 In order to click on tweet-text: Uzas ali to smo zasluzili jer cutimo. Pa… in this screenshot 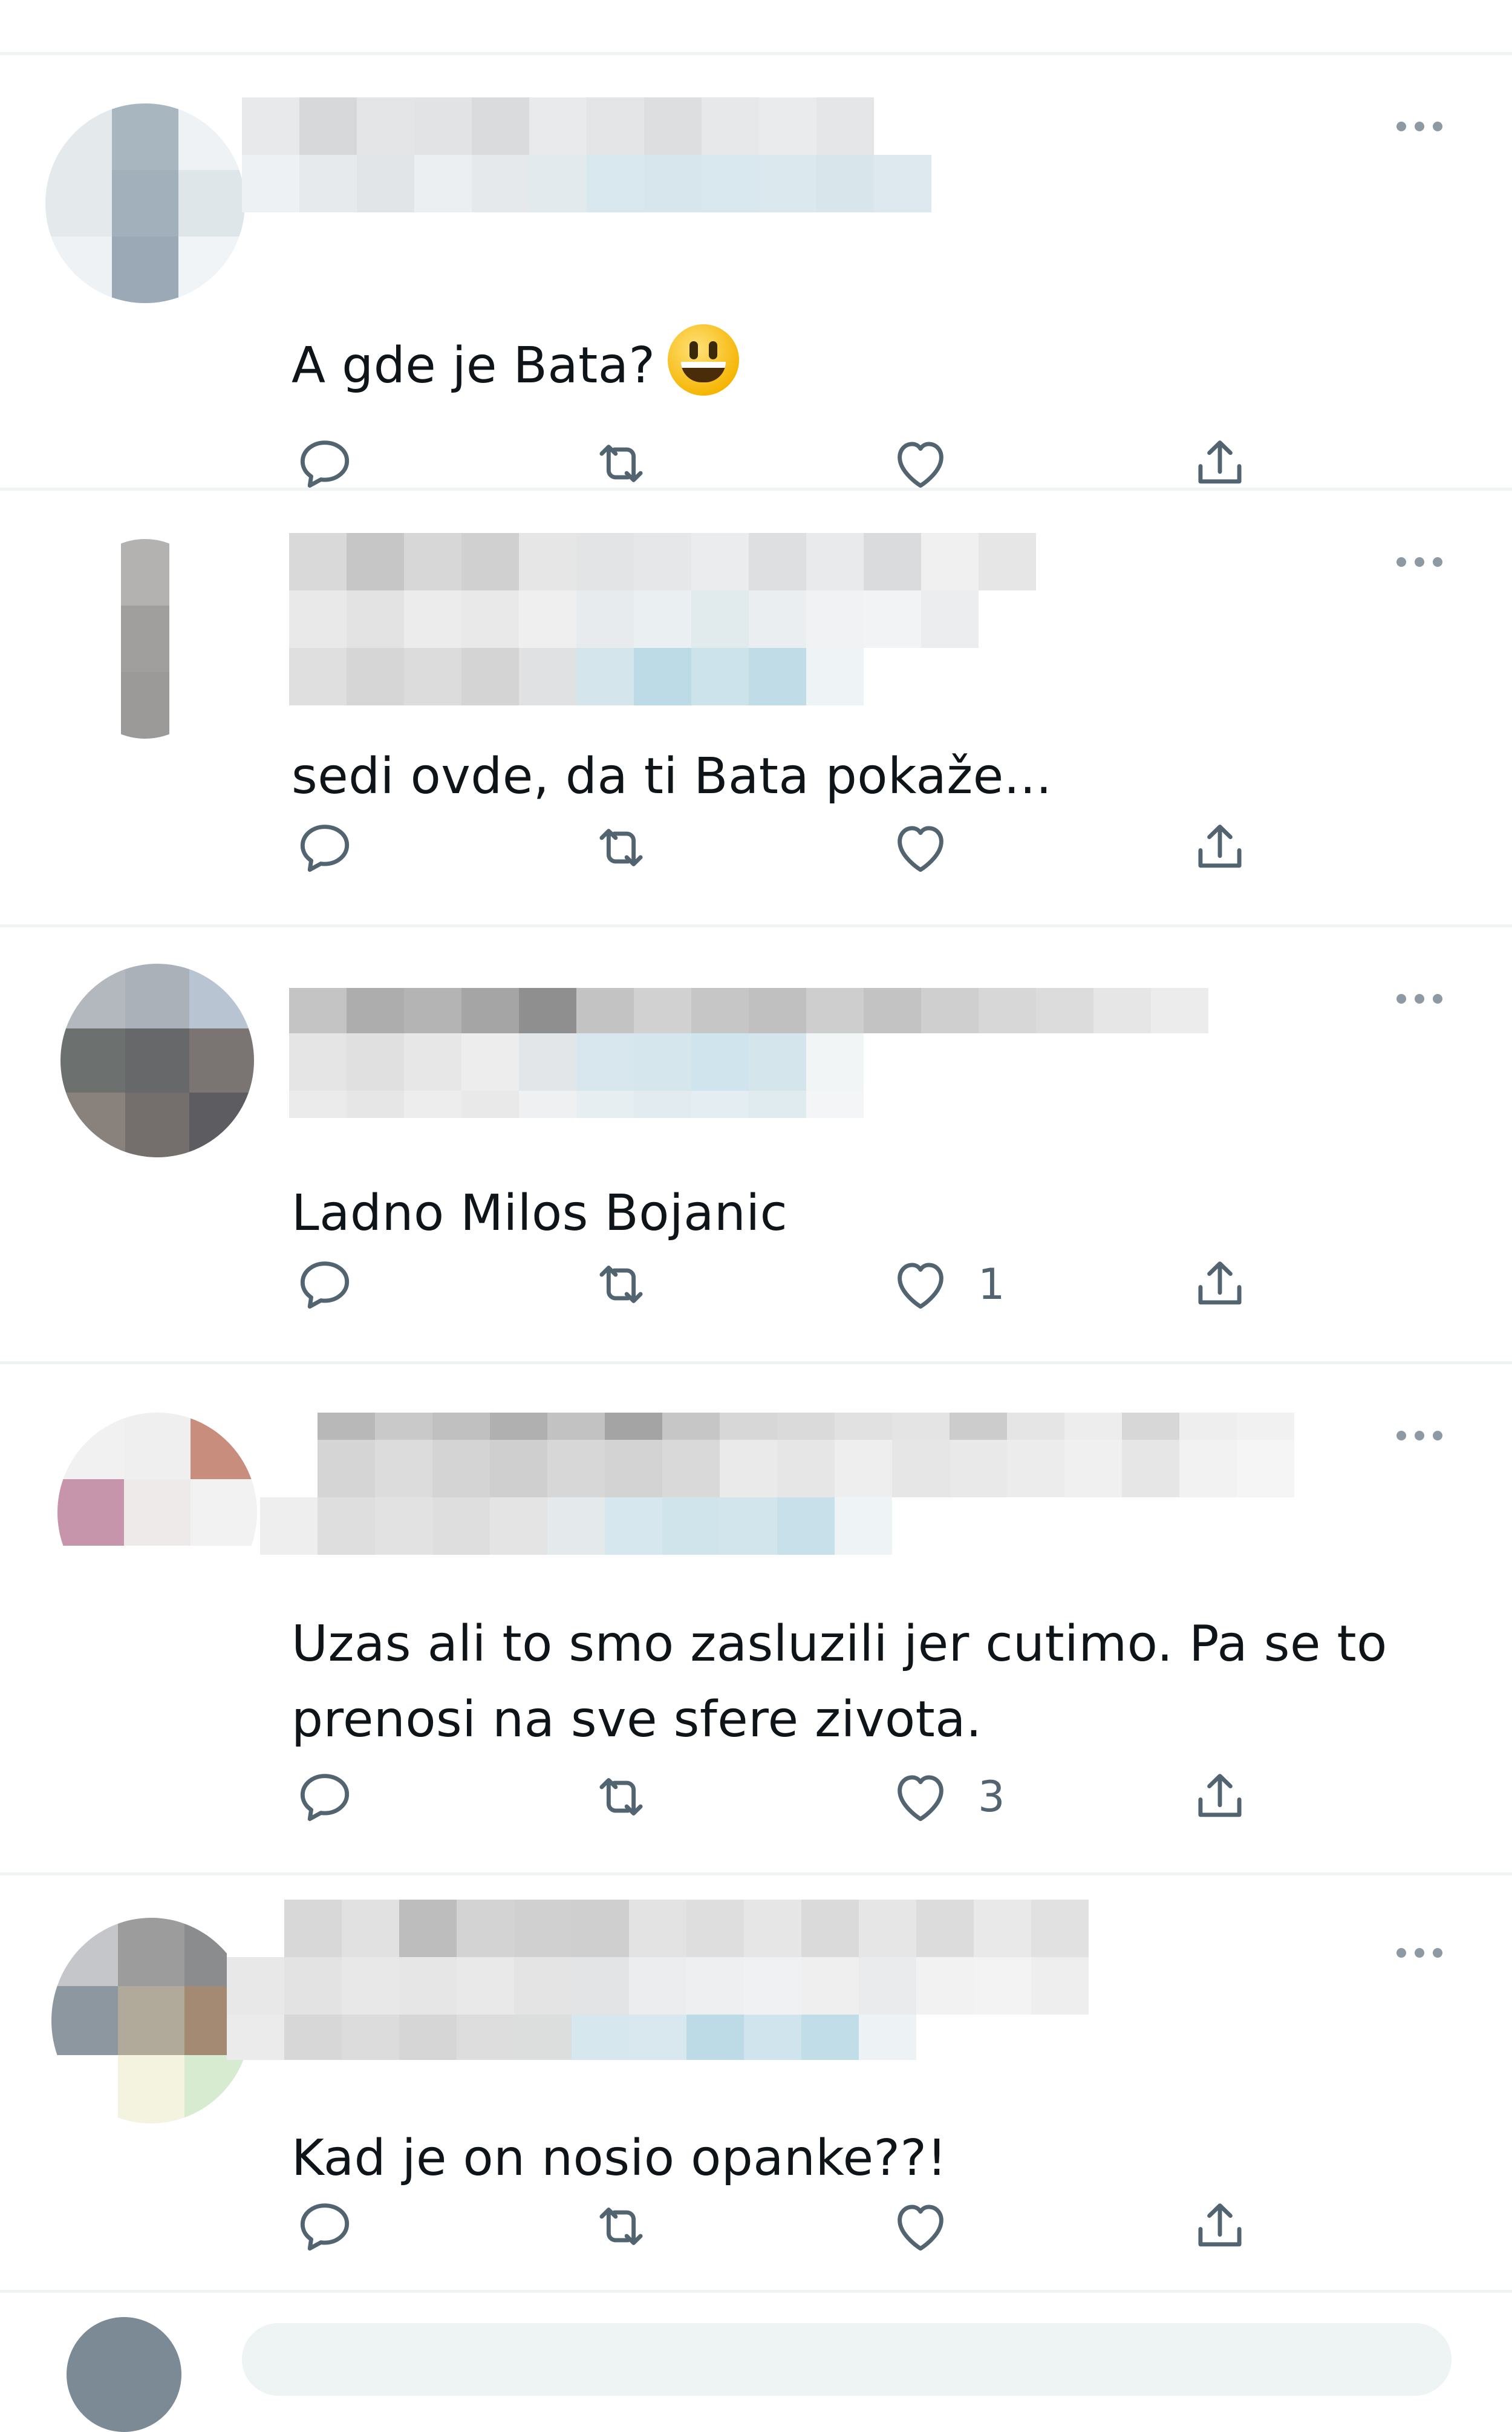, I will do `click(848, 1681)`.